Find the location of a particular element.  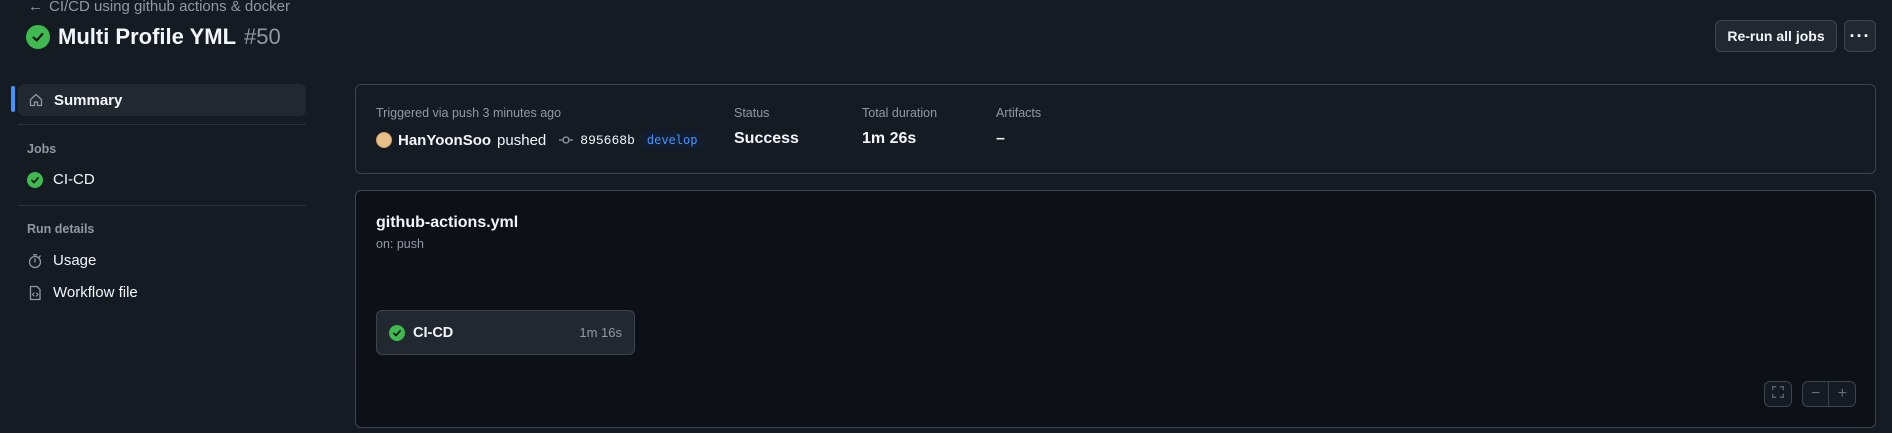

rerun-all-jobs-button: Re-run all jobs is located at coordinates (1776, 36).